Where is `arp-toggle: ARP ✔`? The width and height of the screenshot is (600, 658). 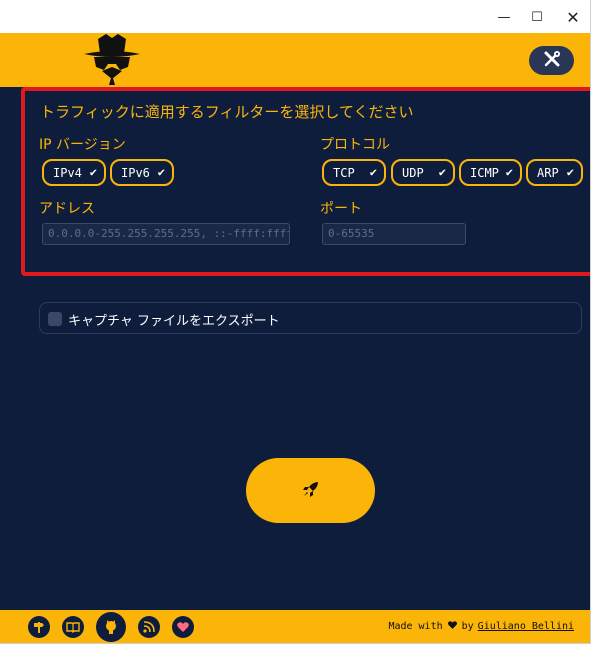 arp-toggle: ARP ✔ is located at coordinates (554, 172).